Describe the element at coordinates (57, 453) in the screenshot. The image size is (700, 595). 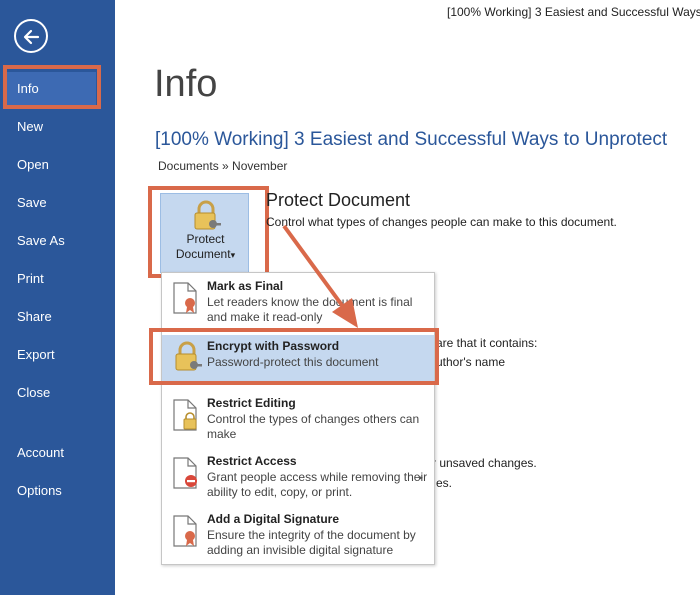
I see `sidebar-item-account: Account` at that location.